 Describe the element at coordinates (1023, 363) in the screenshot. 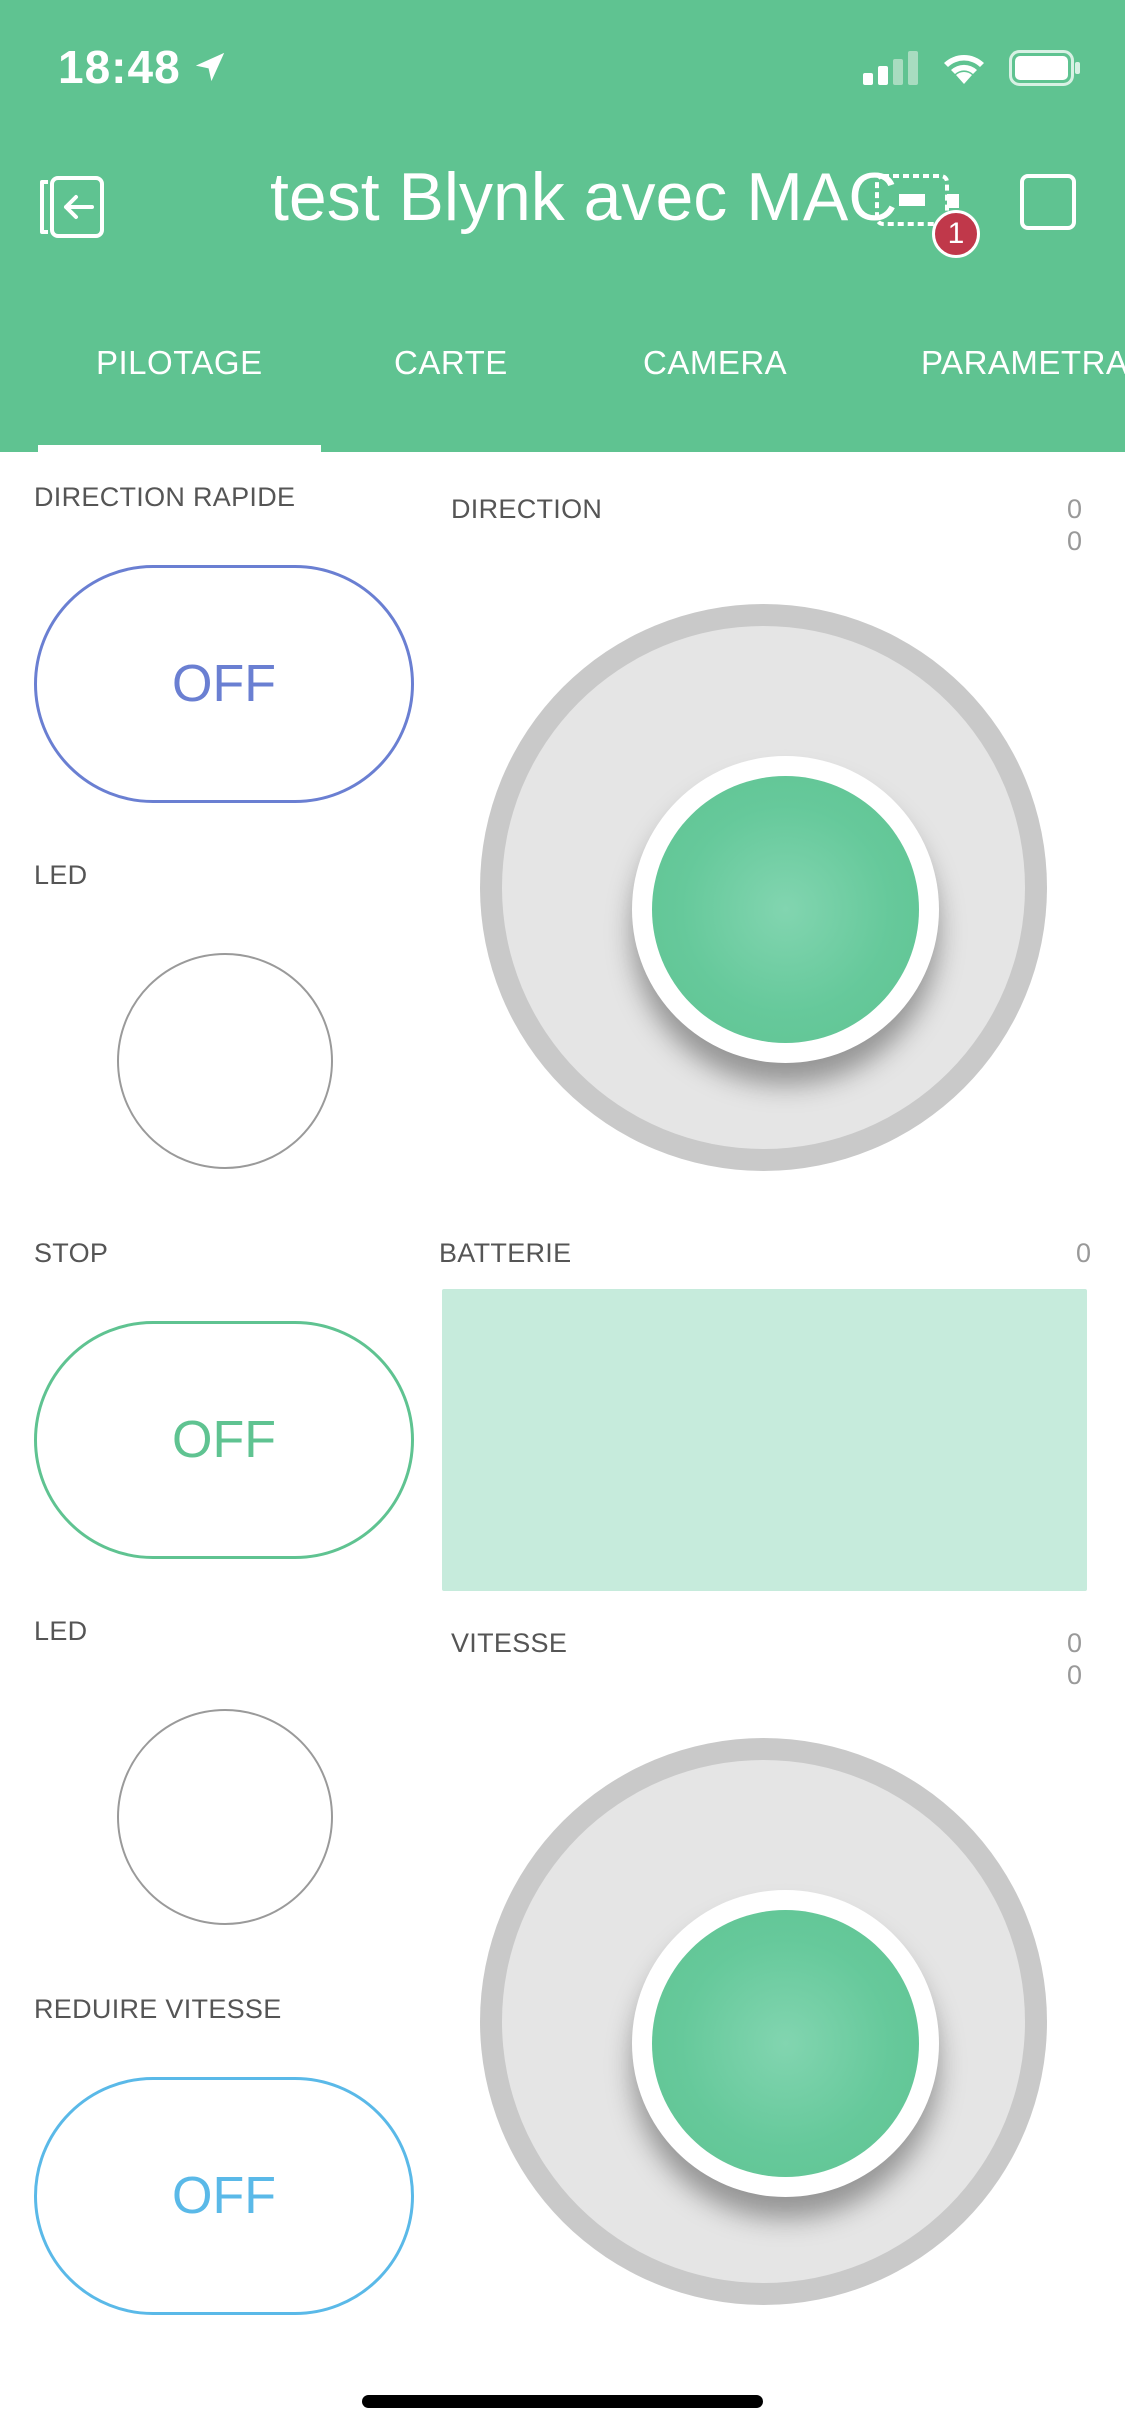

I see `tab-parametrage: PARAMETRAG` at that location.